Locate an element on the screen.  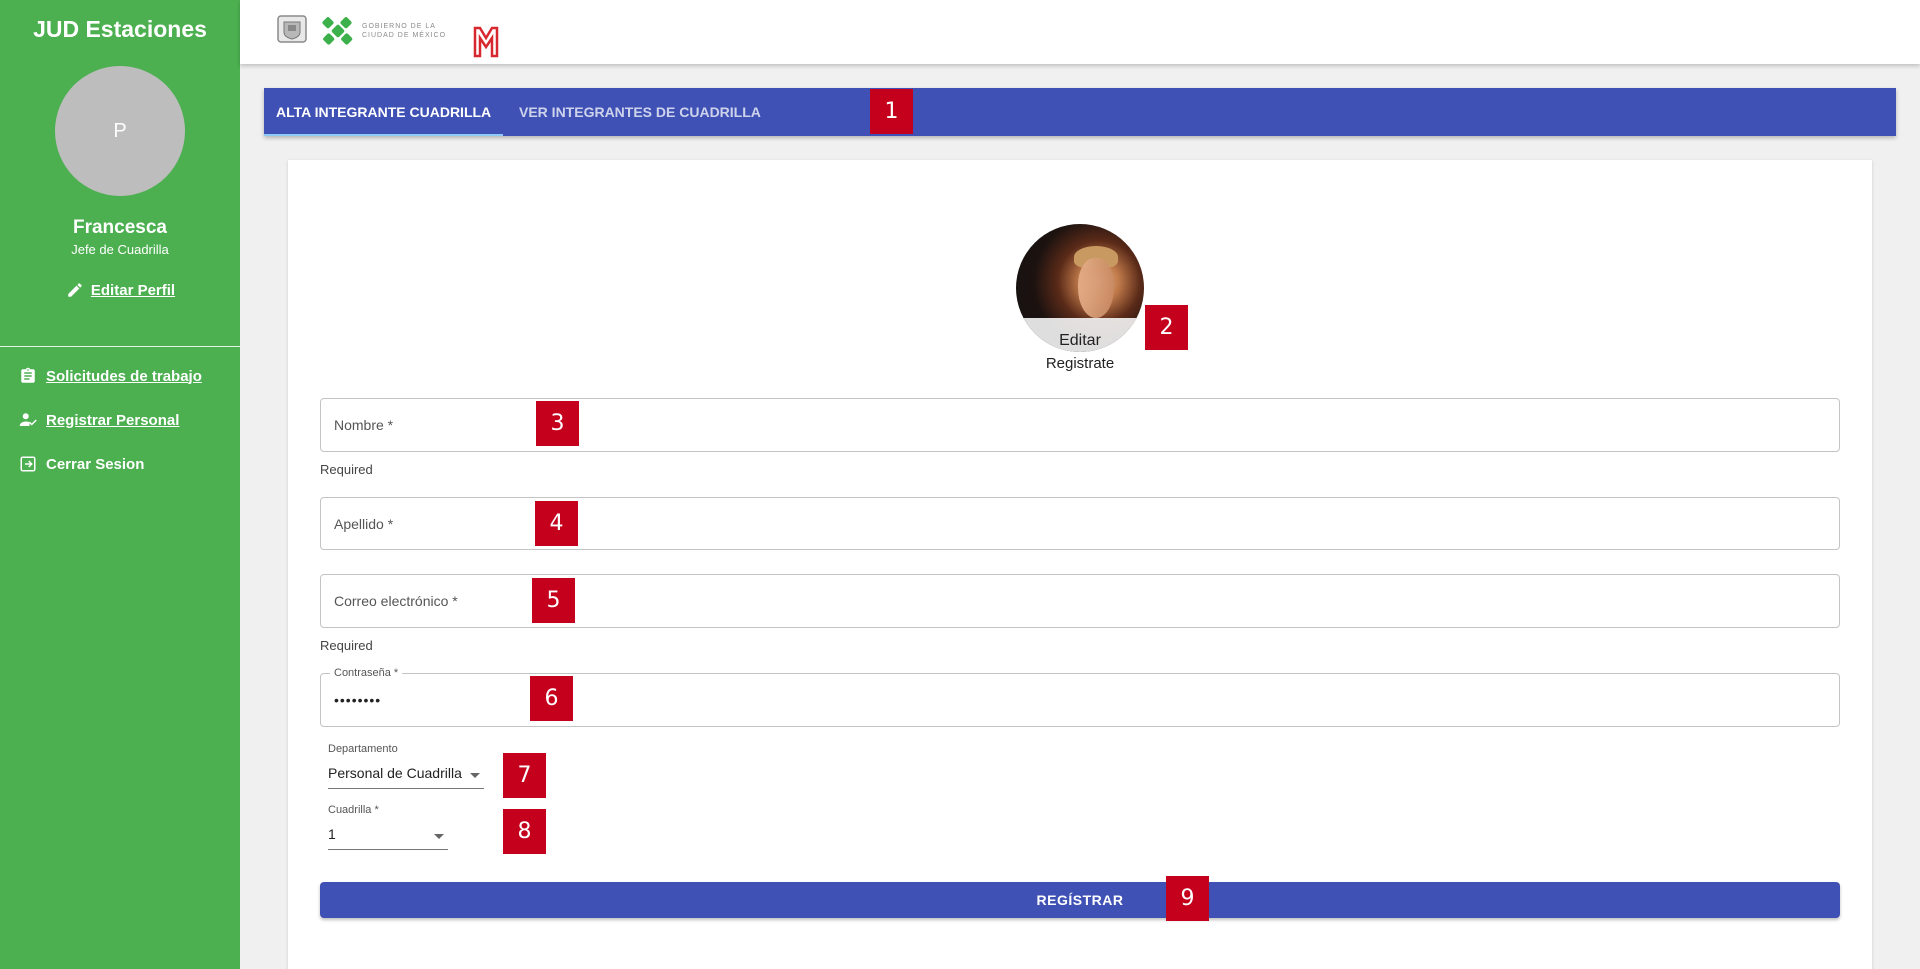
marker-4: 4 is located at coordinates (556, 523).